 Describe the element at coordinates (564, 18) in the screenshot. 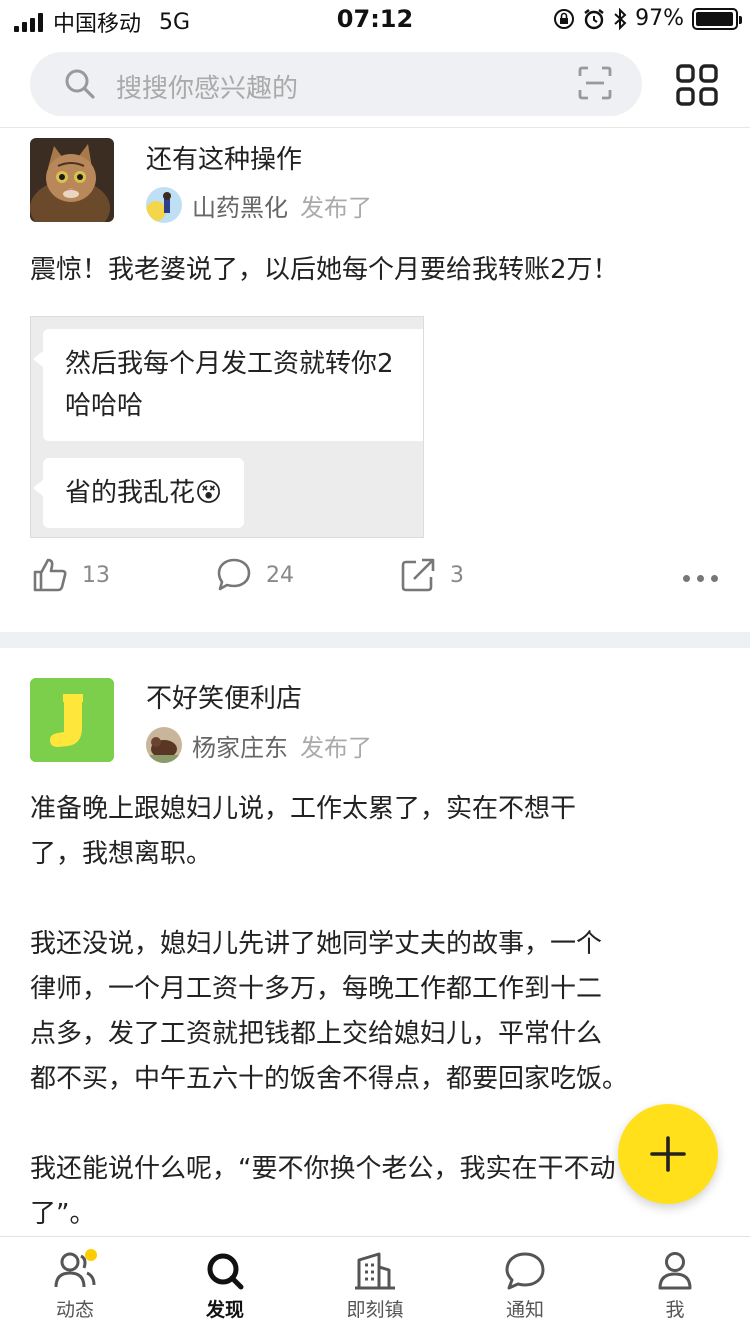

I see `rotation-lock-icon` at that location.